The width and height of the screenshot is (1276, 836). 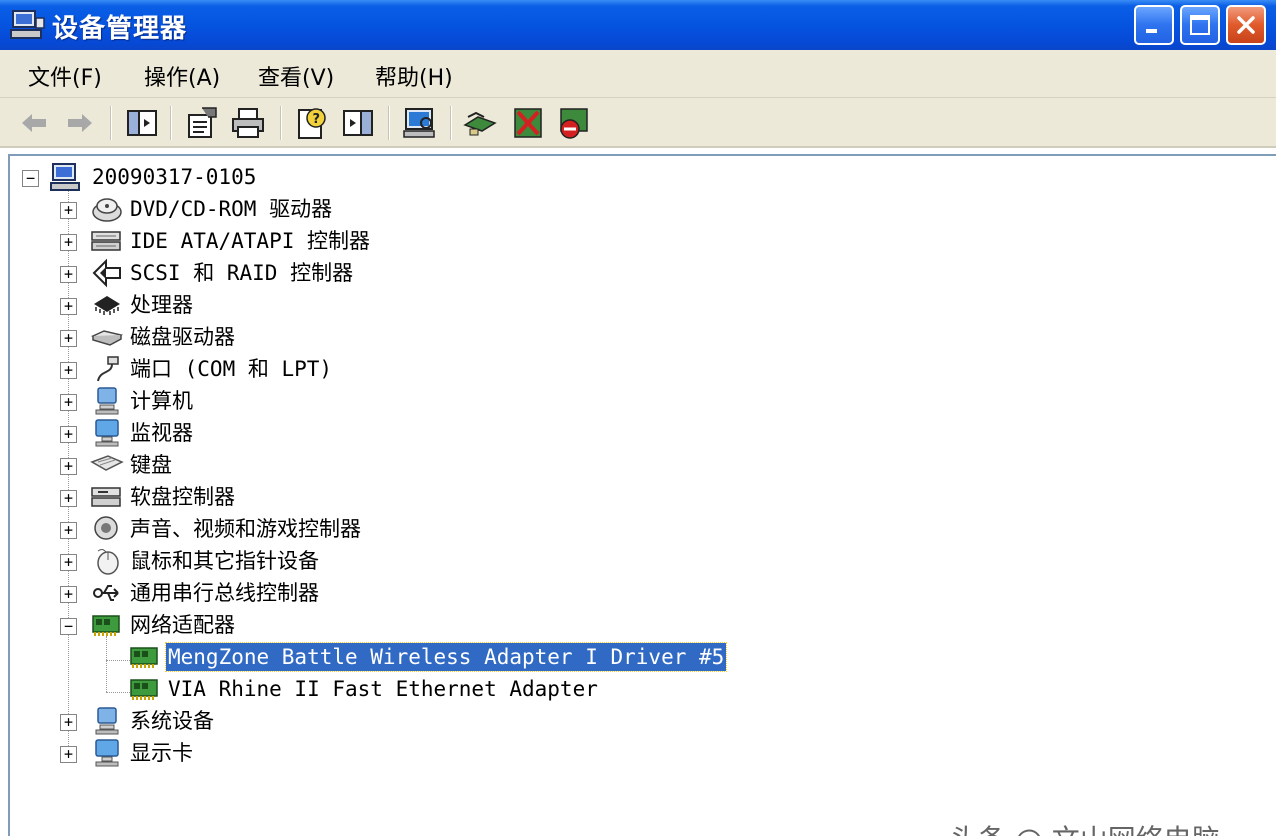 What do you see at coordinates (248, 123) in the screenshot?
I see `print-icon` at bounding box center [248, 123].